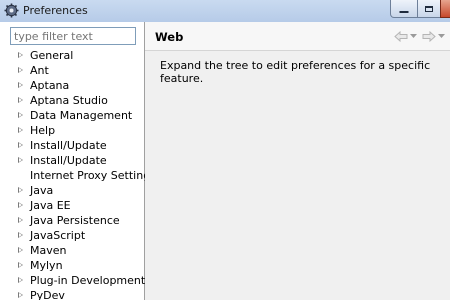  What do you see at coordinates (52, 55) in the screenshot?
I see `tree-item-label: General` at bounding box center [52, 55].